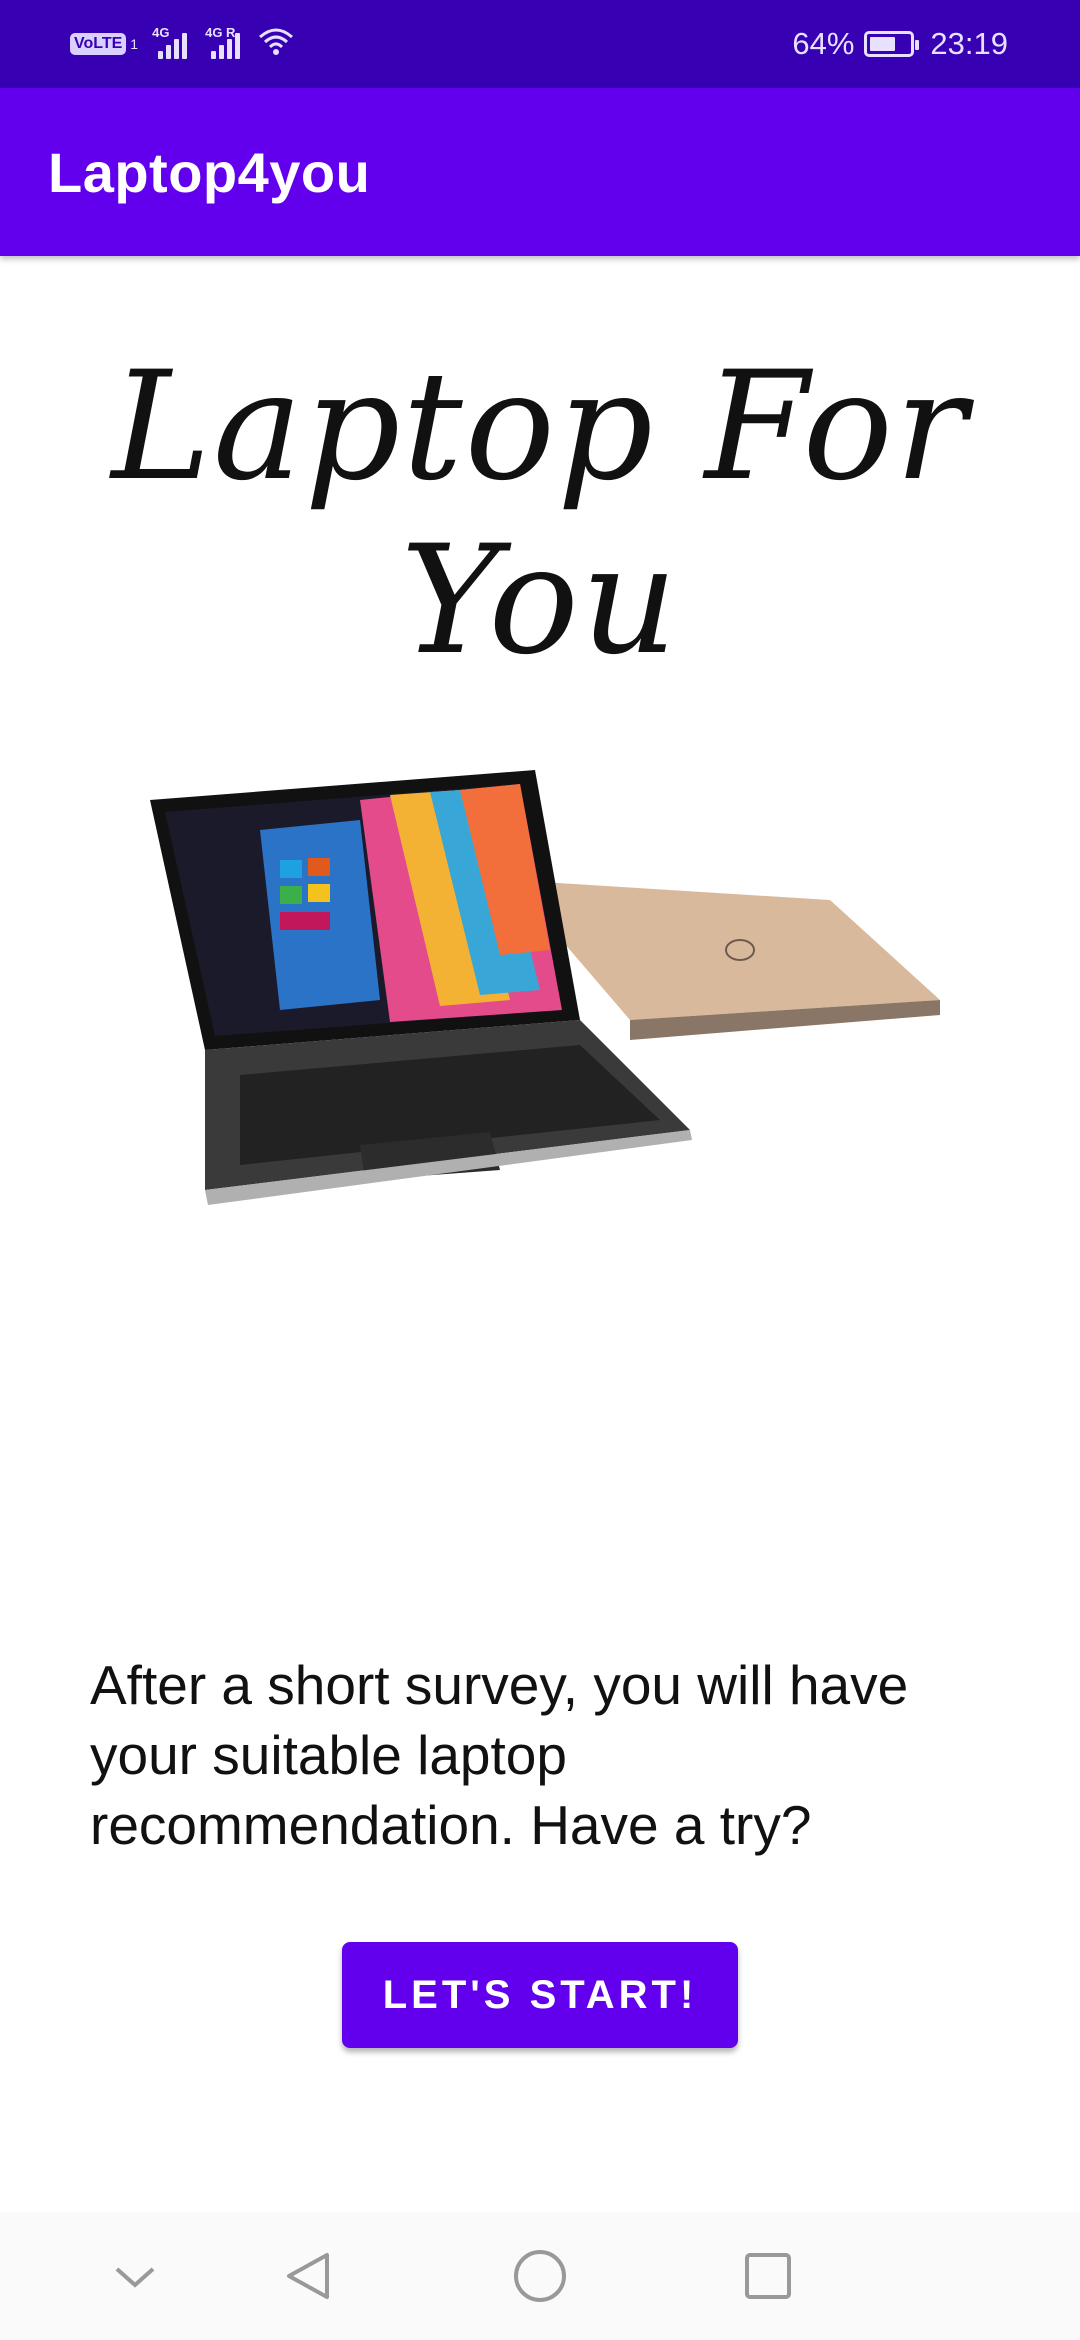 The width and height of the screenshot is (1080, 2340). What do you see at coordinates (892, 44) in the screenshot?
I see `battery-icon` at bounding box center [892, 44].